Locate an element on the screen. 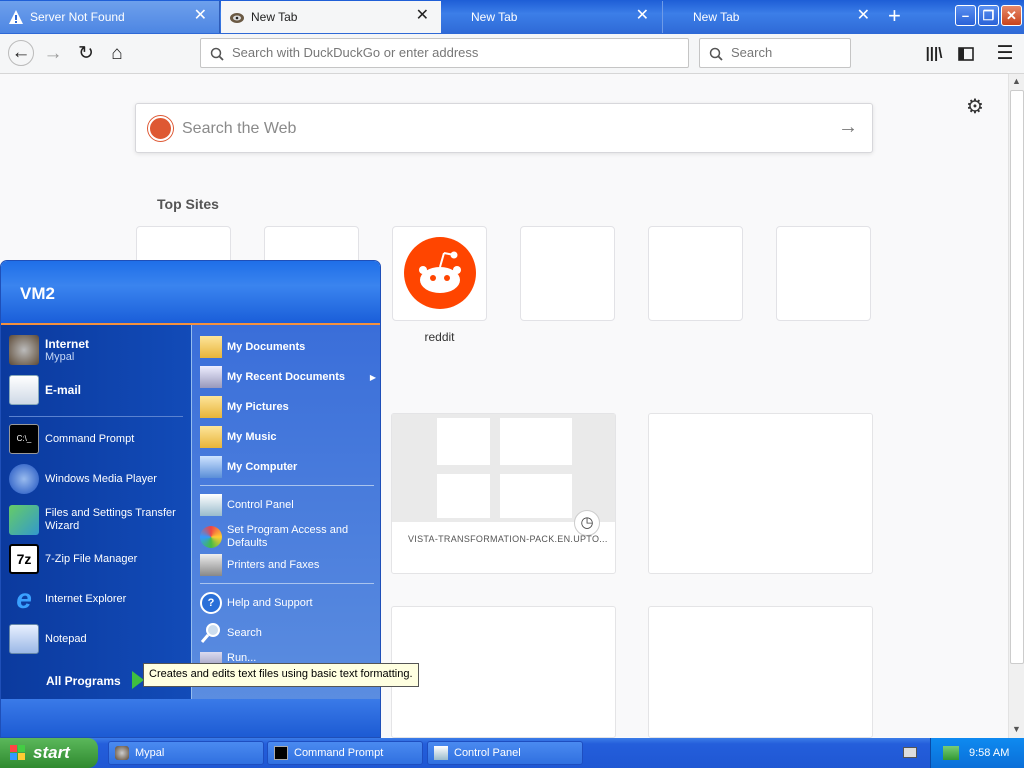  item-label: Internet is located at coordinates (67, 344).